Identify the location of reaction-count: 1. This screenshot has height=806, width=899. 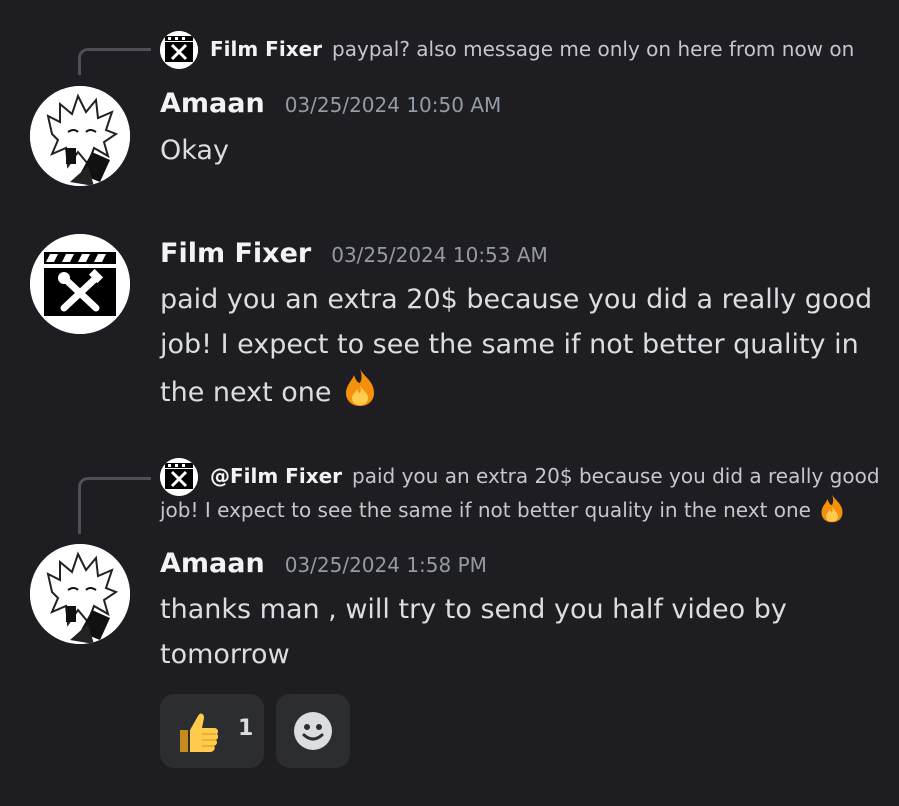
(246, 728).